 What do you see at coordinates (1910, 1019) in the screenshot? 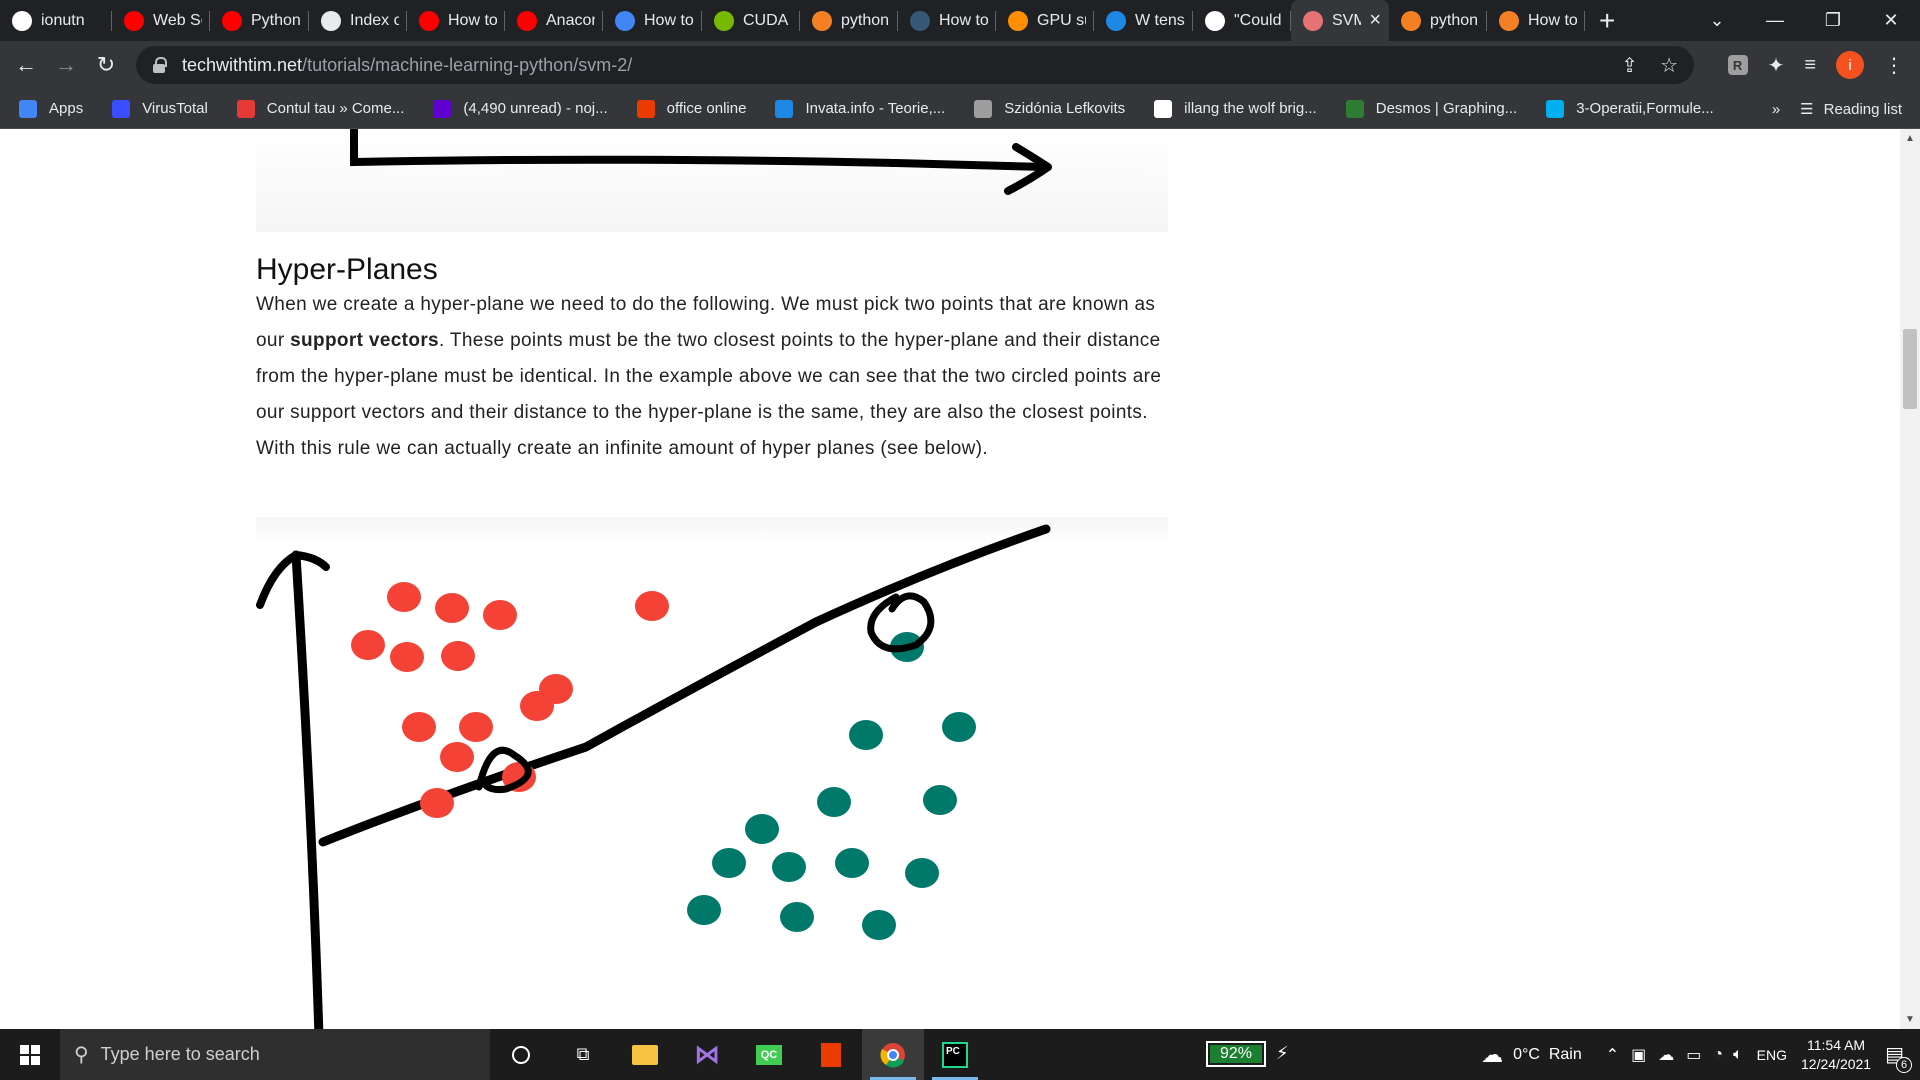
I see `scroll-down-icon: ▼` at bounding box center [1910, 1019].